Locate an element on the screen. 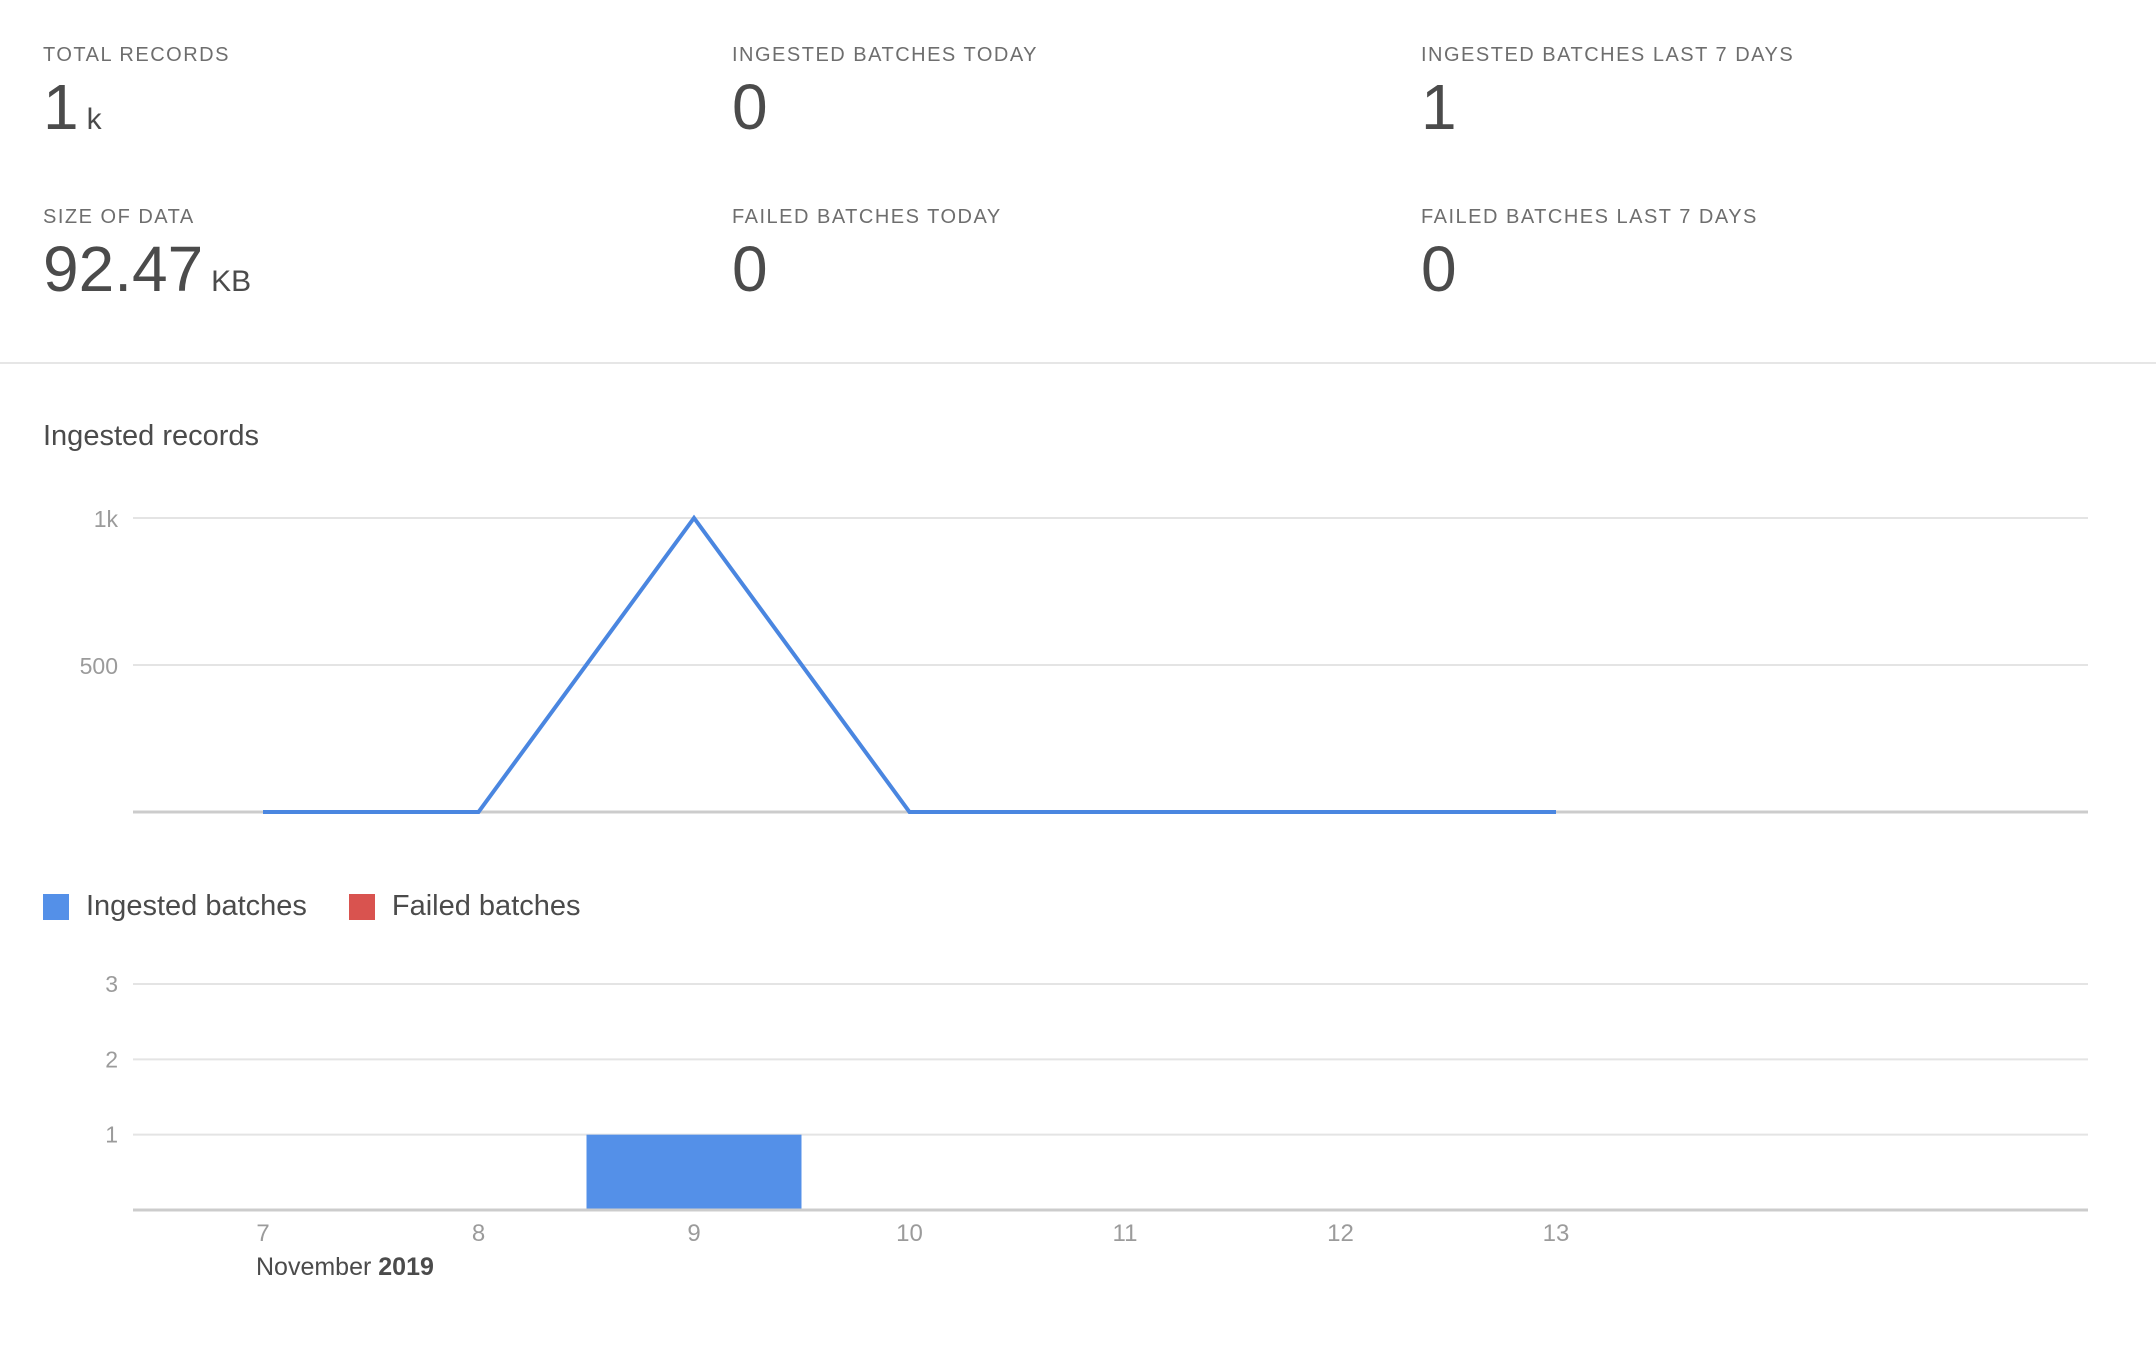 The width and height of the screenshot is (2156, 1346). x-axis-month: November is located at coordinates (317, 1267).